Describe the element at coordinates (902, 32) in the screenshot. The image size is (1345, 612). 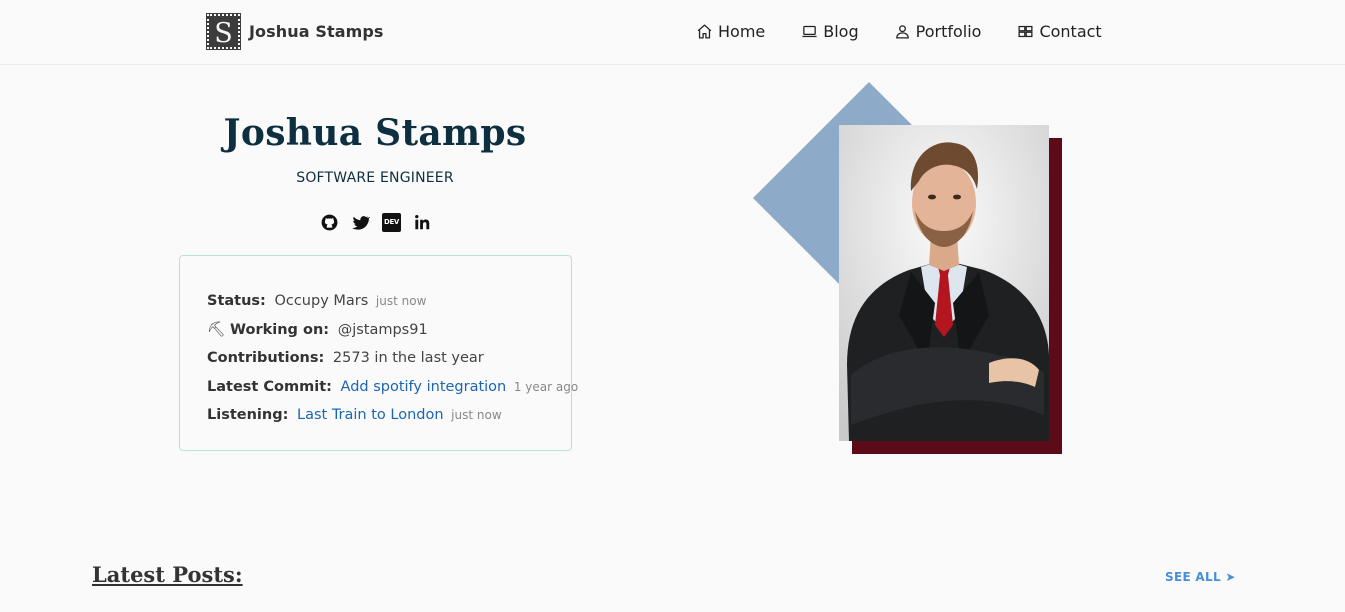
I see `user-icon` at that location.